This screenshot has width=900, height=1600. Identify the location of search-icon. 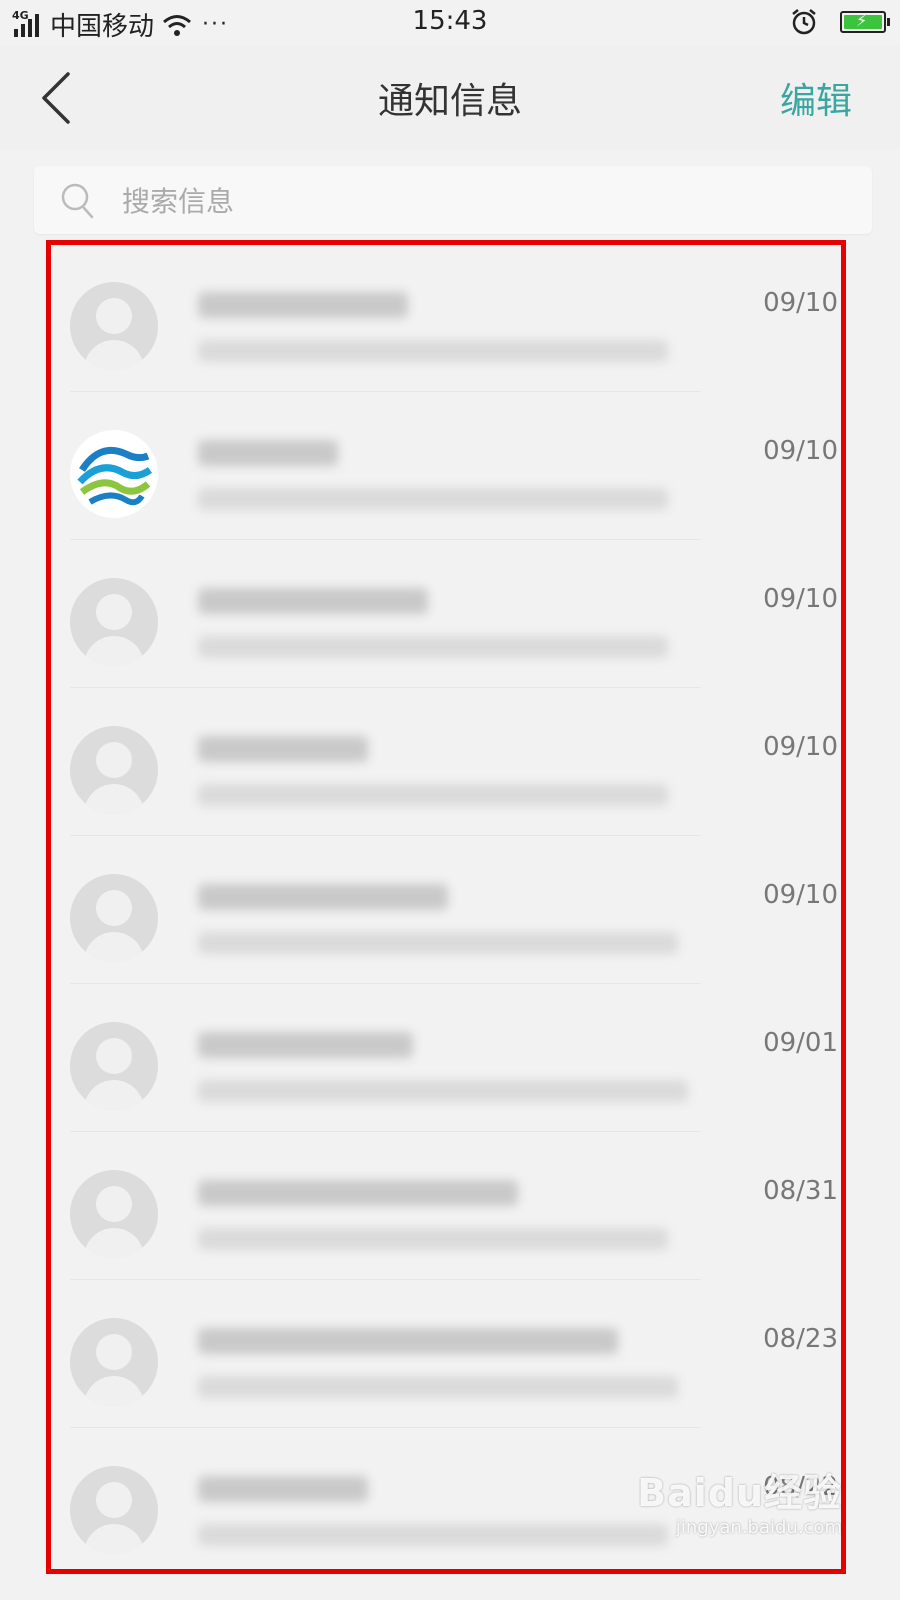
(77, 201).